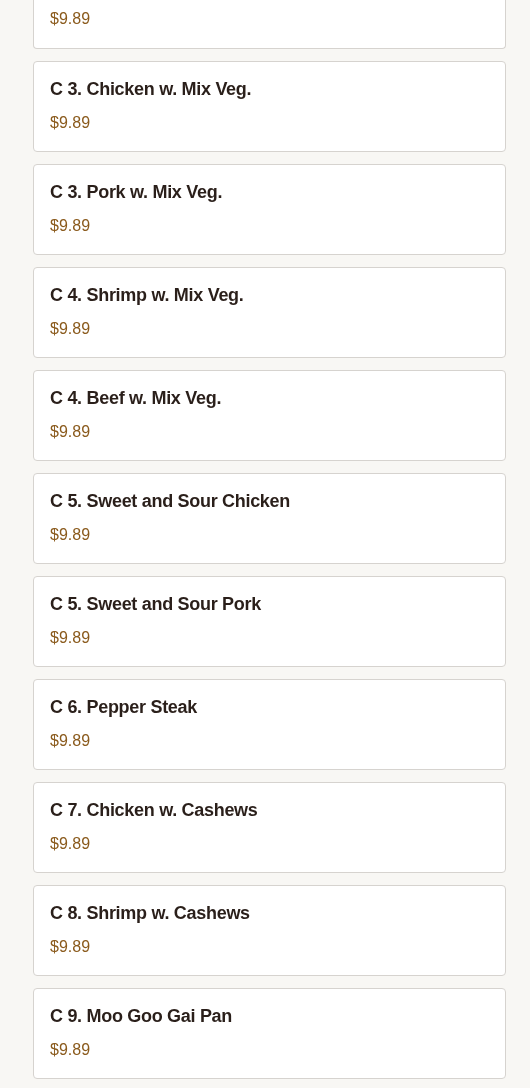 This screenshot has height=1088, width=530. I want to click on item-name: C 6. Pepper Steak, so click(124, 707).